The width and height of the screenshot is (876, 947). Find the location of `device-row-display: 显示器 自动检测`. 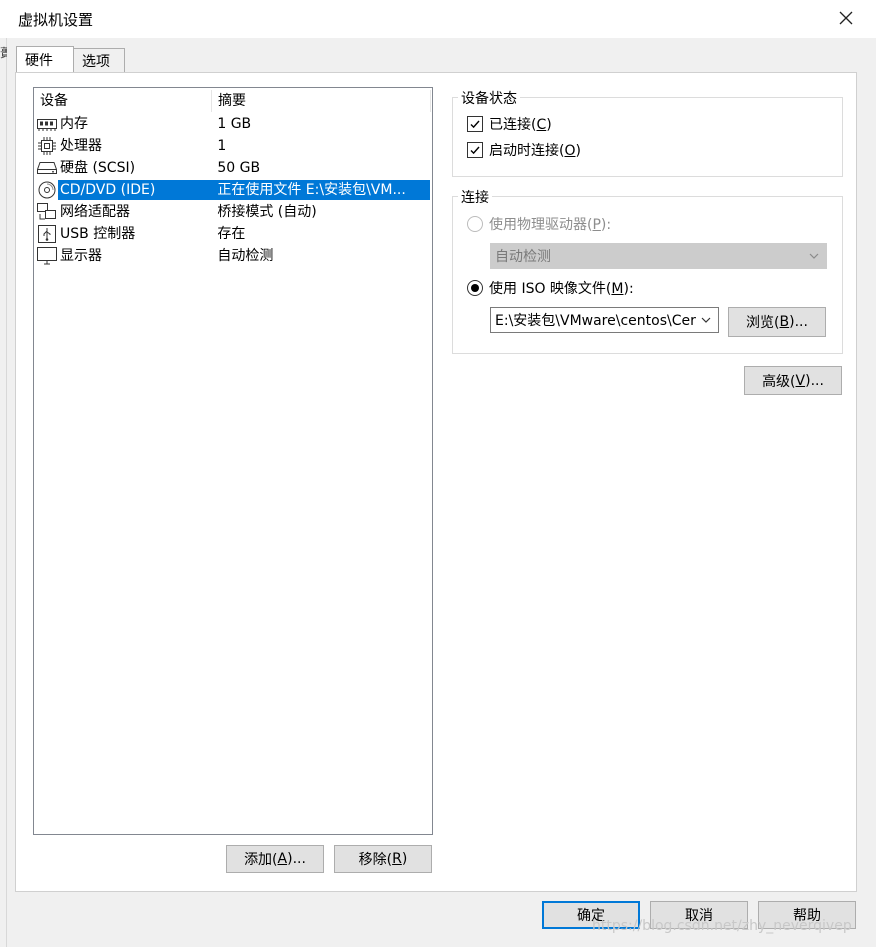

device-row-display: 显示器 自动检测 is located at coordinates (233, 256).